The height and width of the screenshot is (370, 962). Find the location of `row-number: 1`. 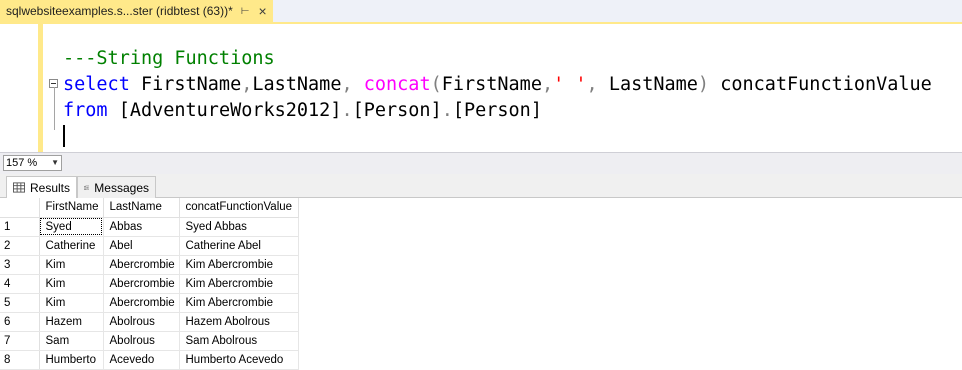

row-number: 1 is located at coordinates (20, 227).